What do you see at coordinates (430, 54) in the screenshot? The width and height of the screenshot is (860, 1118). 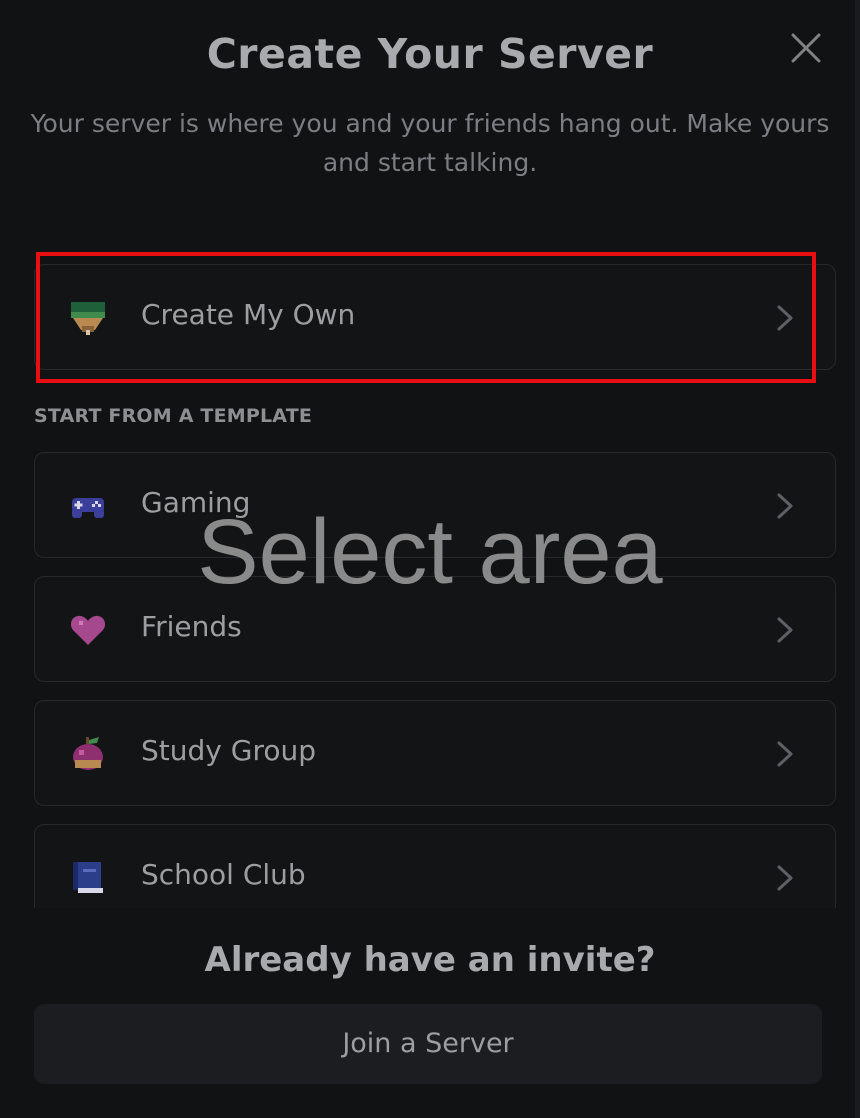 I see `modal-title: Create Your Server` at bounding box center [430, 54].